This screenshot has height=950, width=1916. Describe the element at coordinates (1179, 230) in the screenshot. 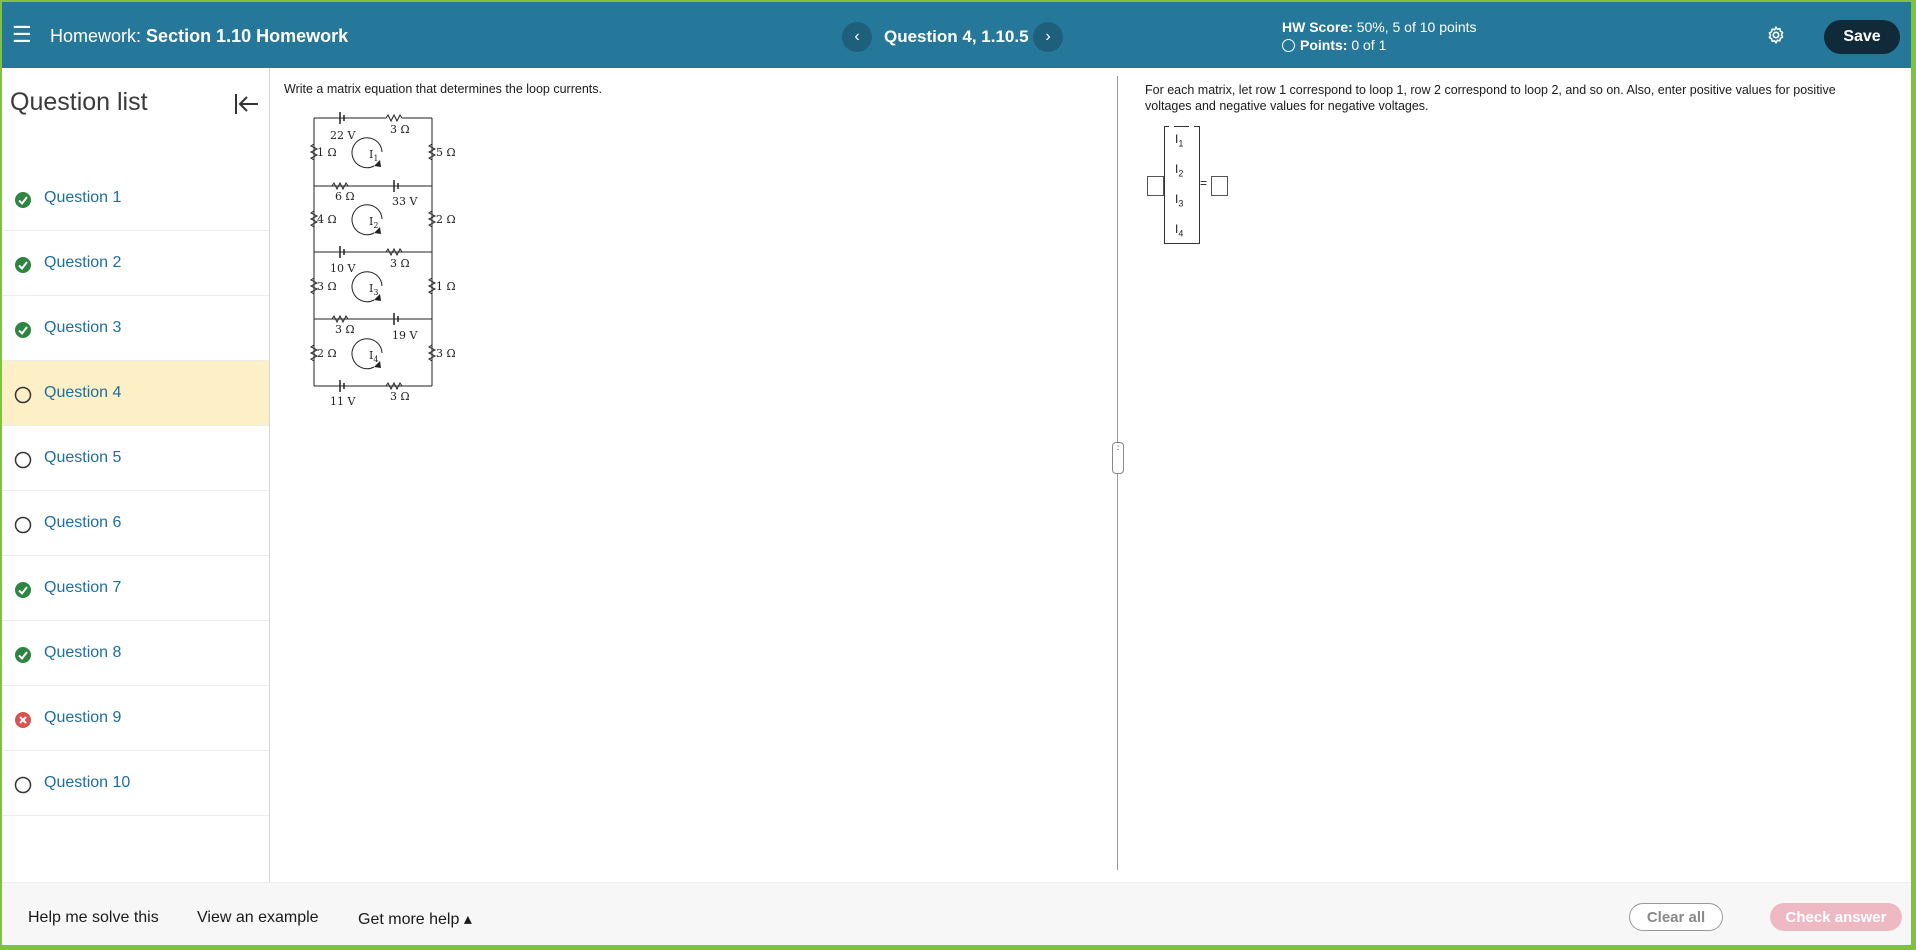

I see `current-variable: I4` at that location.